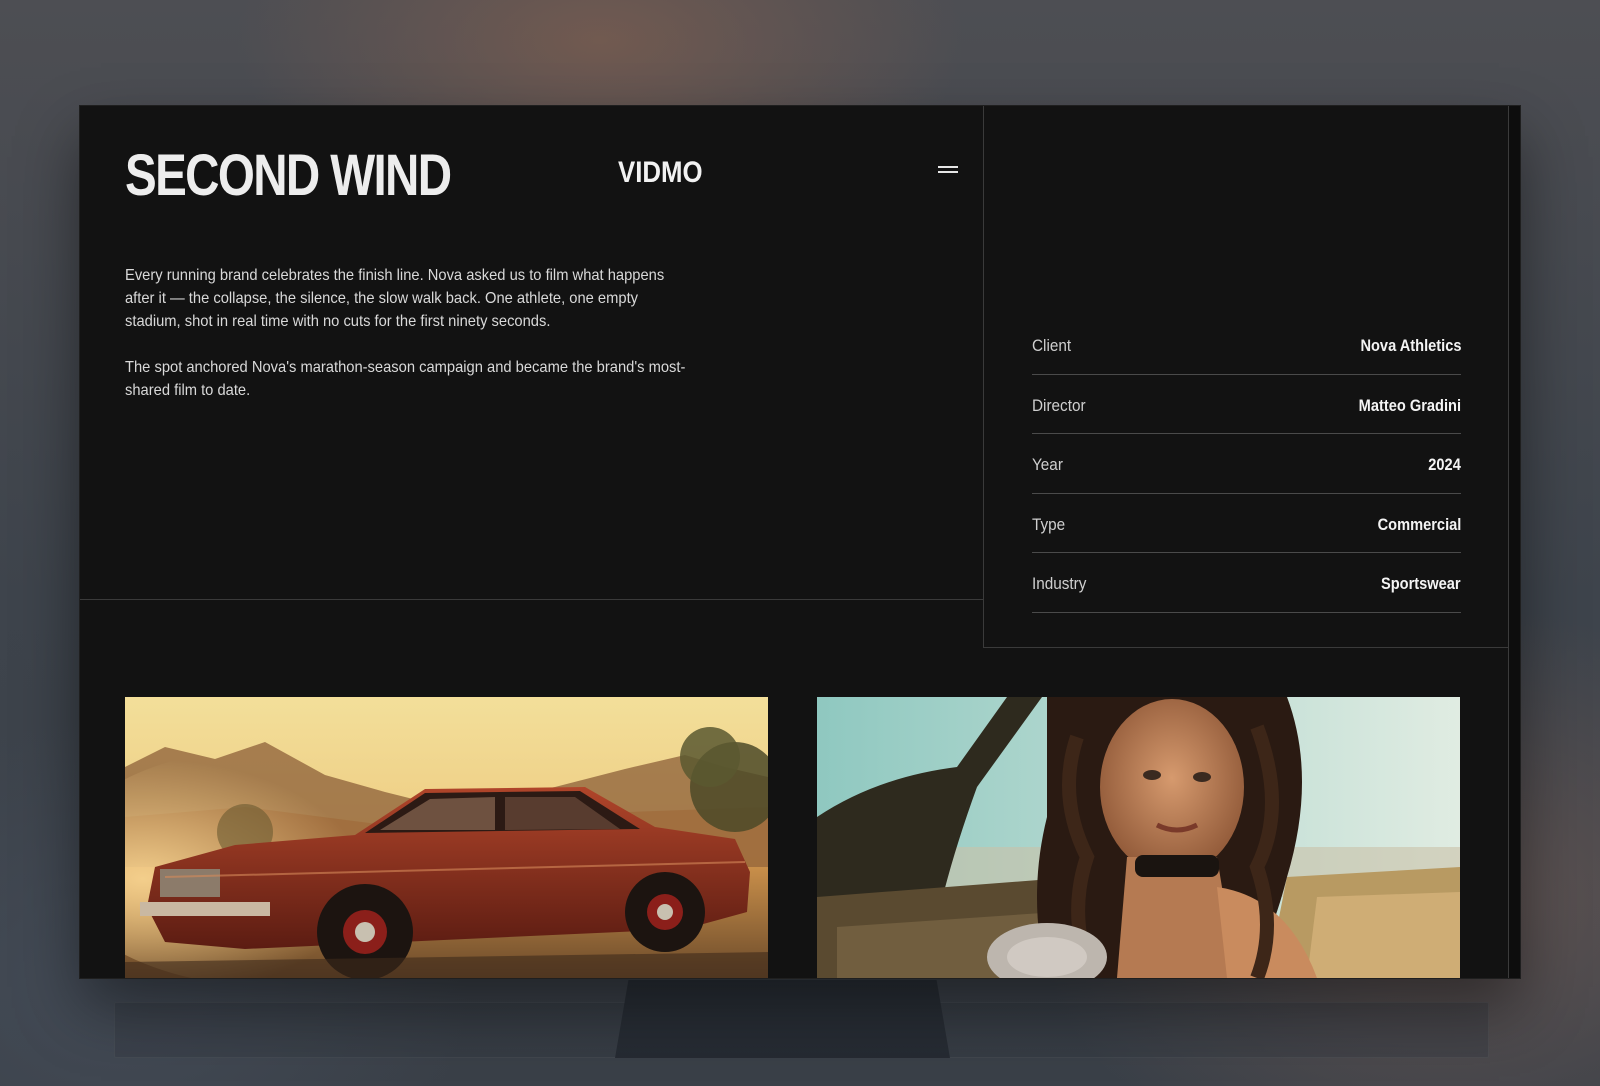  Describe the element at coordinates (288, 175) in the screenshot. I see `project-title: SECOND WIND` at that location.